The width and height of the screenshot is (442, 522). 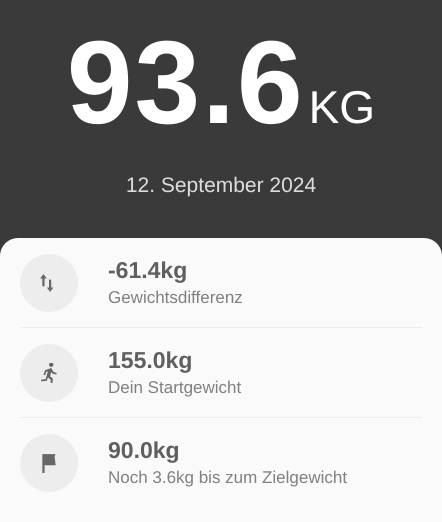 I want to click on stat-label: Gewichtsdifferenz, so click(x=175, y=298).